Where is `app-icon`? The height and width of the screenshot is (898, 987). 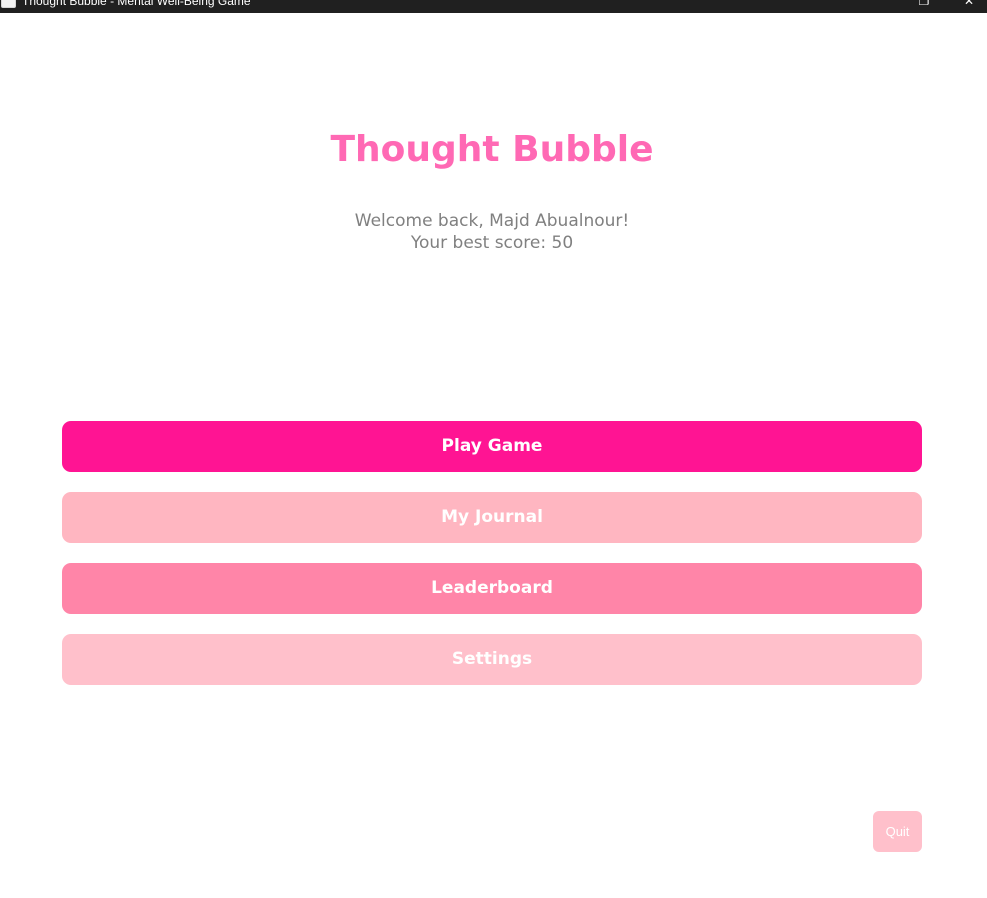
app-icon is located at coordinates (8, 4).